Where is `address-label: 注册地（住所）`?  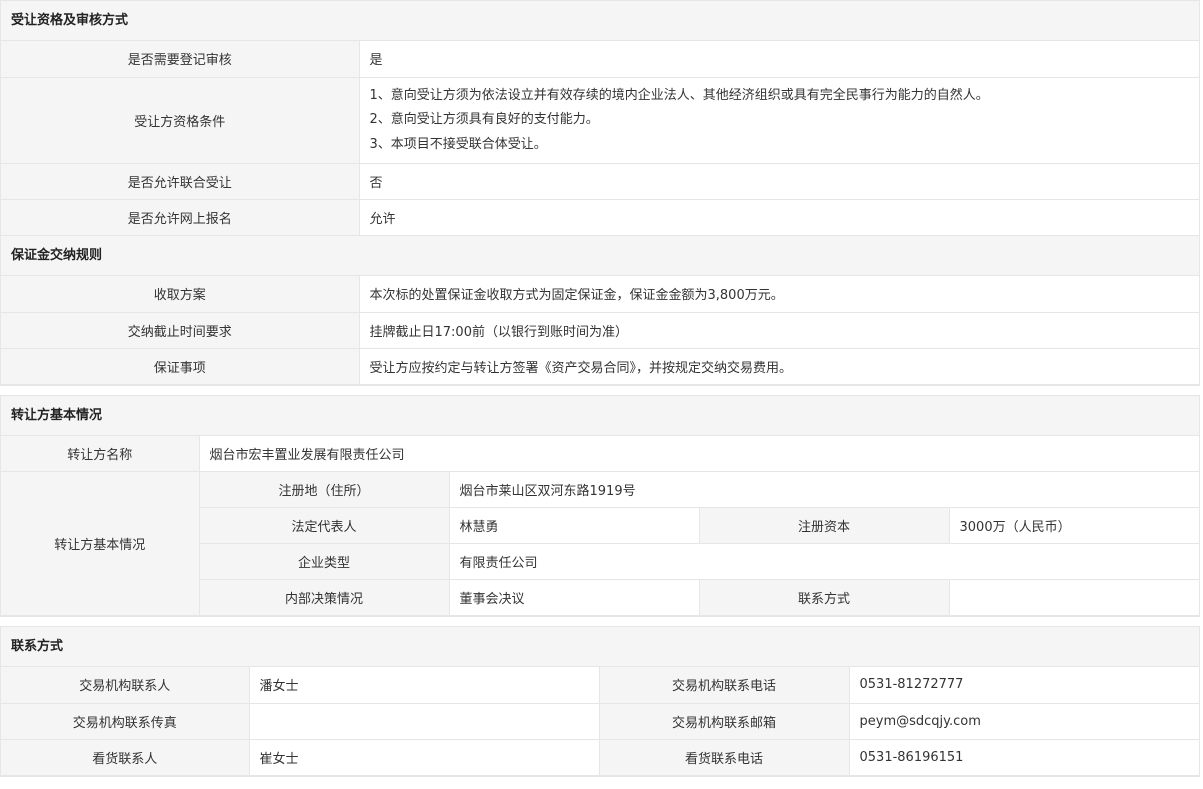 address-label: 注册地（住所） is located at coordinates (323, 489).